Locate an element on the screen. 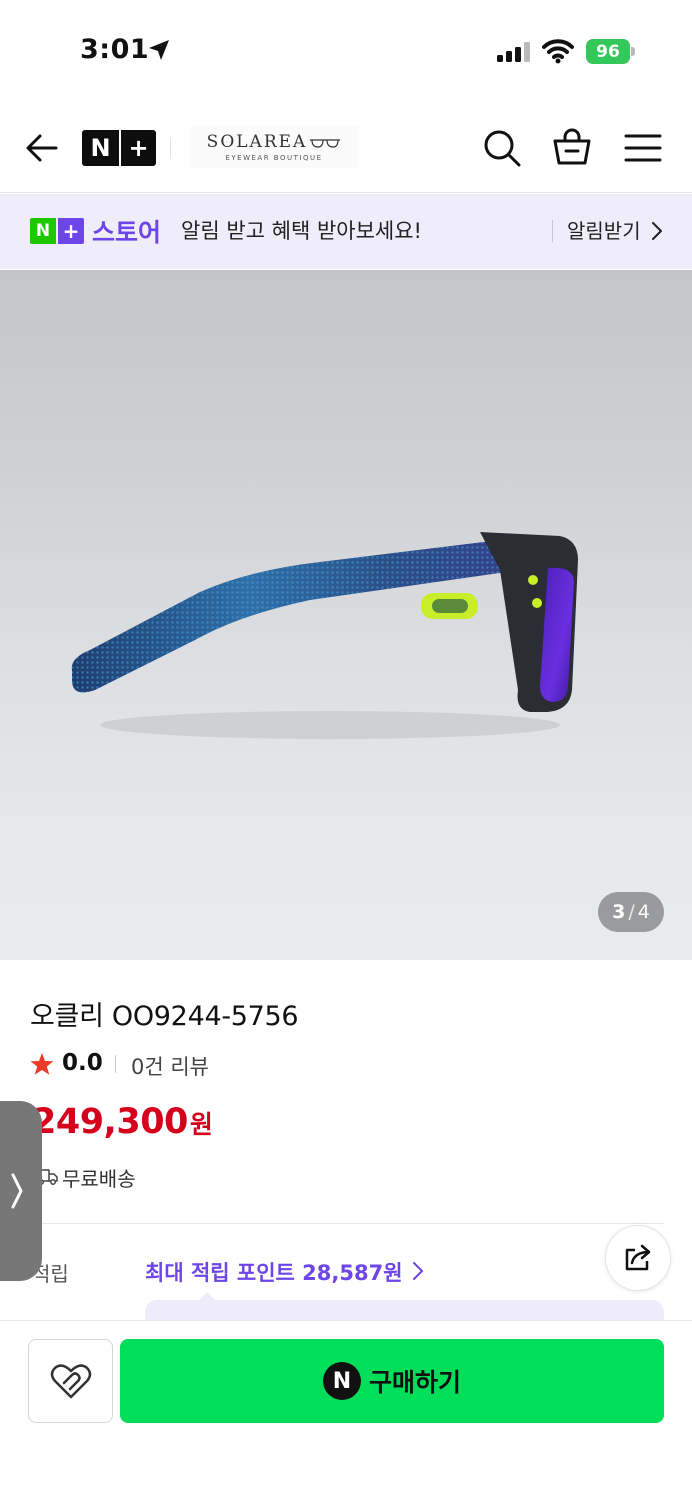 The height and width of the screenshot is (1500, 692). top-navigation: N + SOLAREA EYEWEAR BOUTIQUE is located at coordinates (346, 146).